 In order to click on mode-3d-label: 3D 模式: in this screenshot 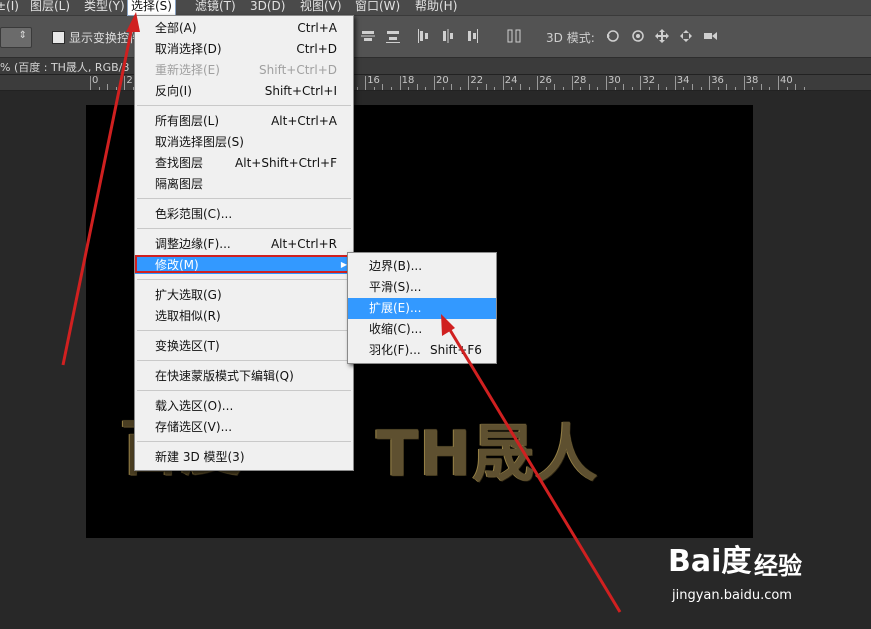, I will do `click(570, 38)`.